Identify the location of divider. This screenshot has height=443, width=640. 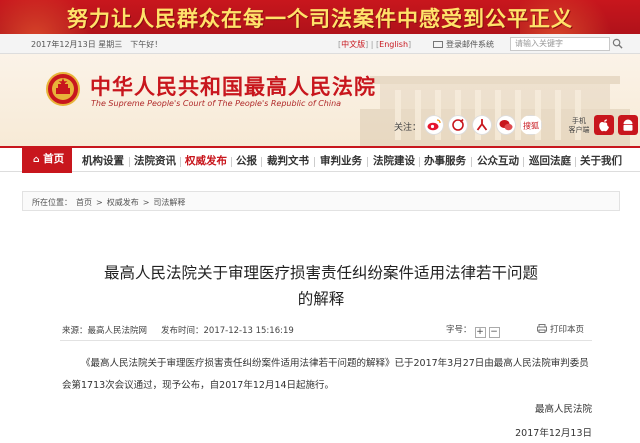
(326, 340).